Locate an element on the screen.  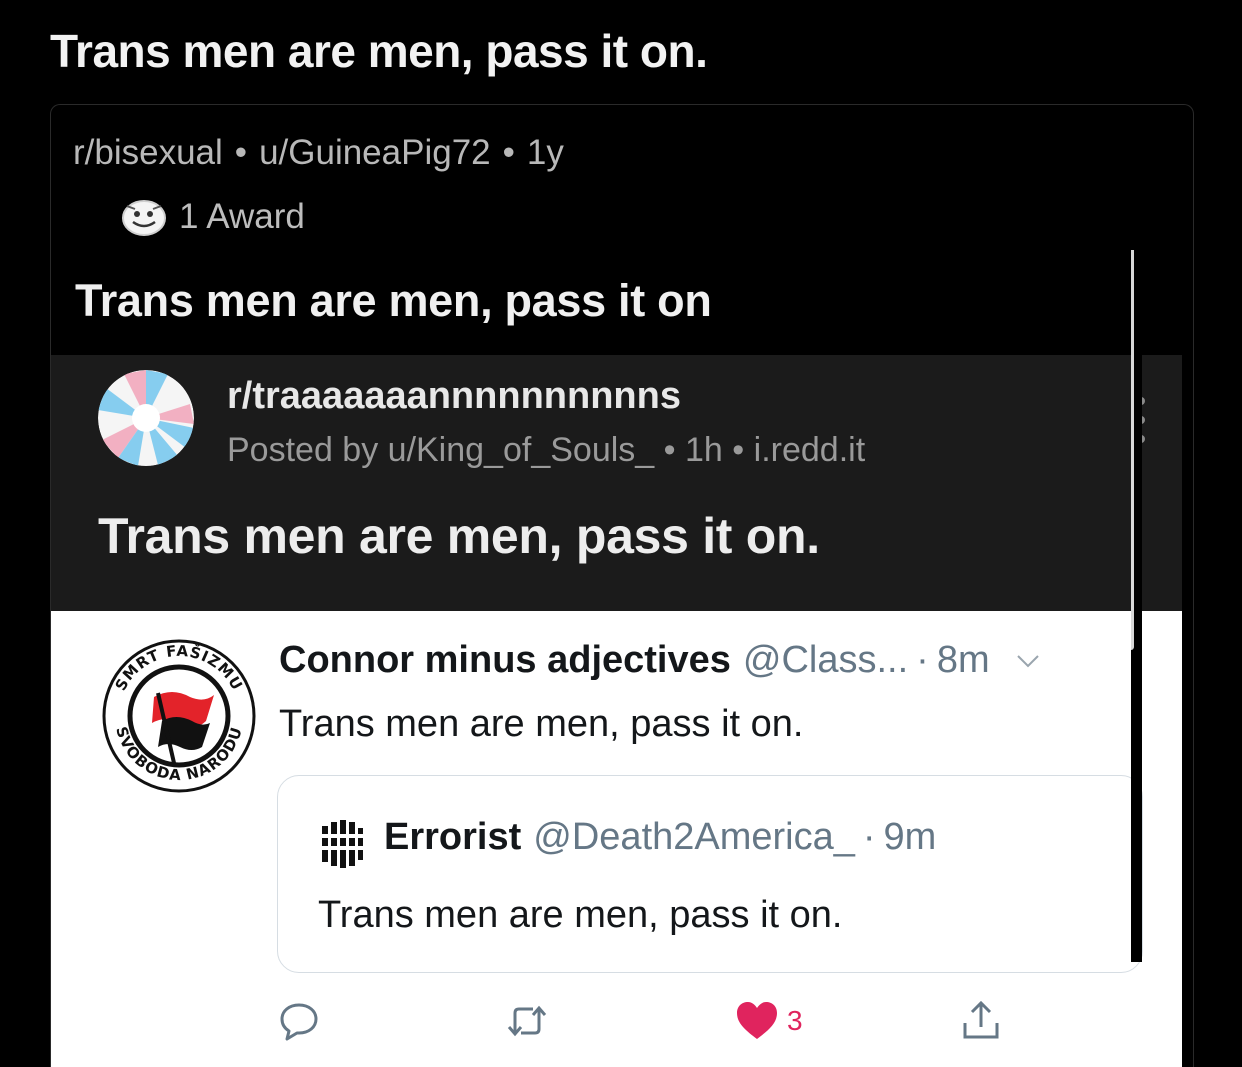
quoted-header: Errorist @Death2America_ · 9m is located at coordinates (660, 837).